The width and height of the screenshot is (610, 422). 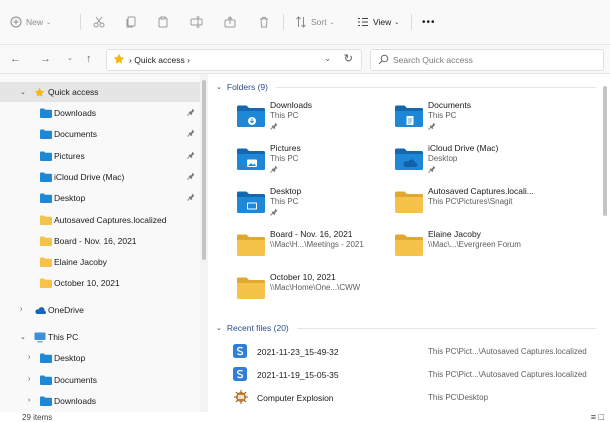 I want to click on sidebar-item-label: Documents, so click(x=75, y=379).